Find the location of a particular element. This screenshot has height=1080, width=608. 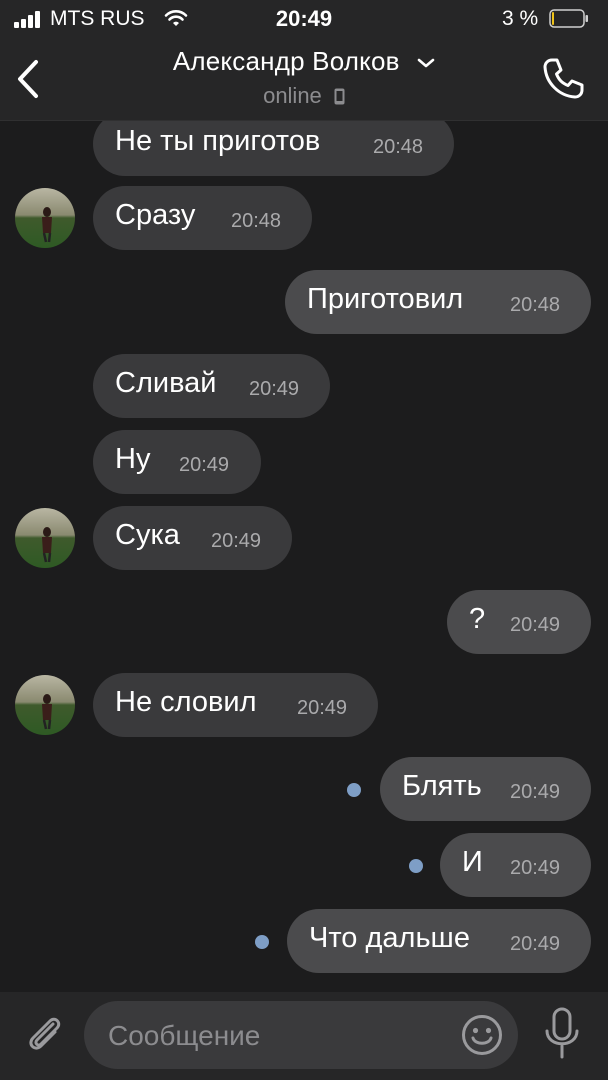

message-bubble: Не ты приготов 20:48 is located at coordinates (273, 148).